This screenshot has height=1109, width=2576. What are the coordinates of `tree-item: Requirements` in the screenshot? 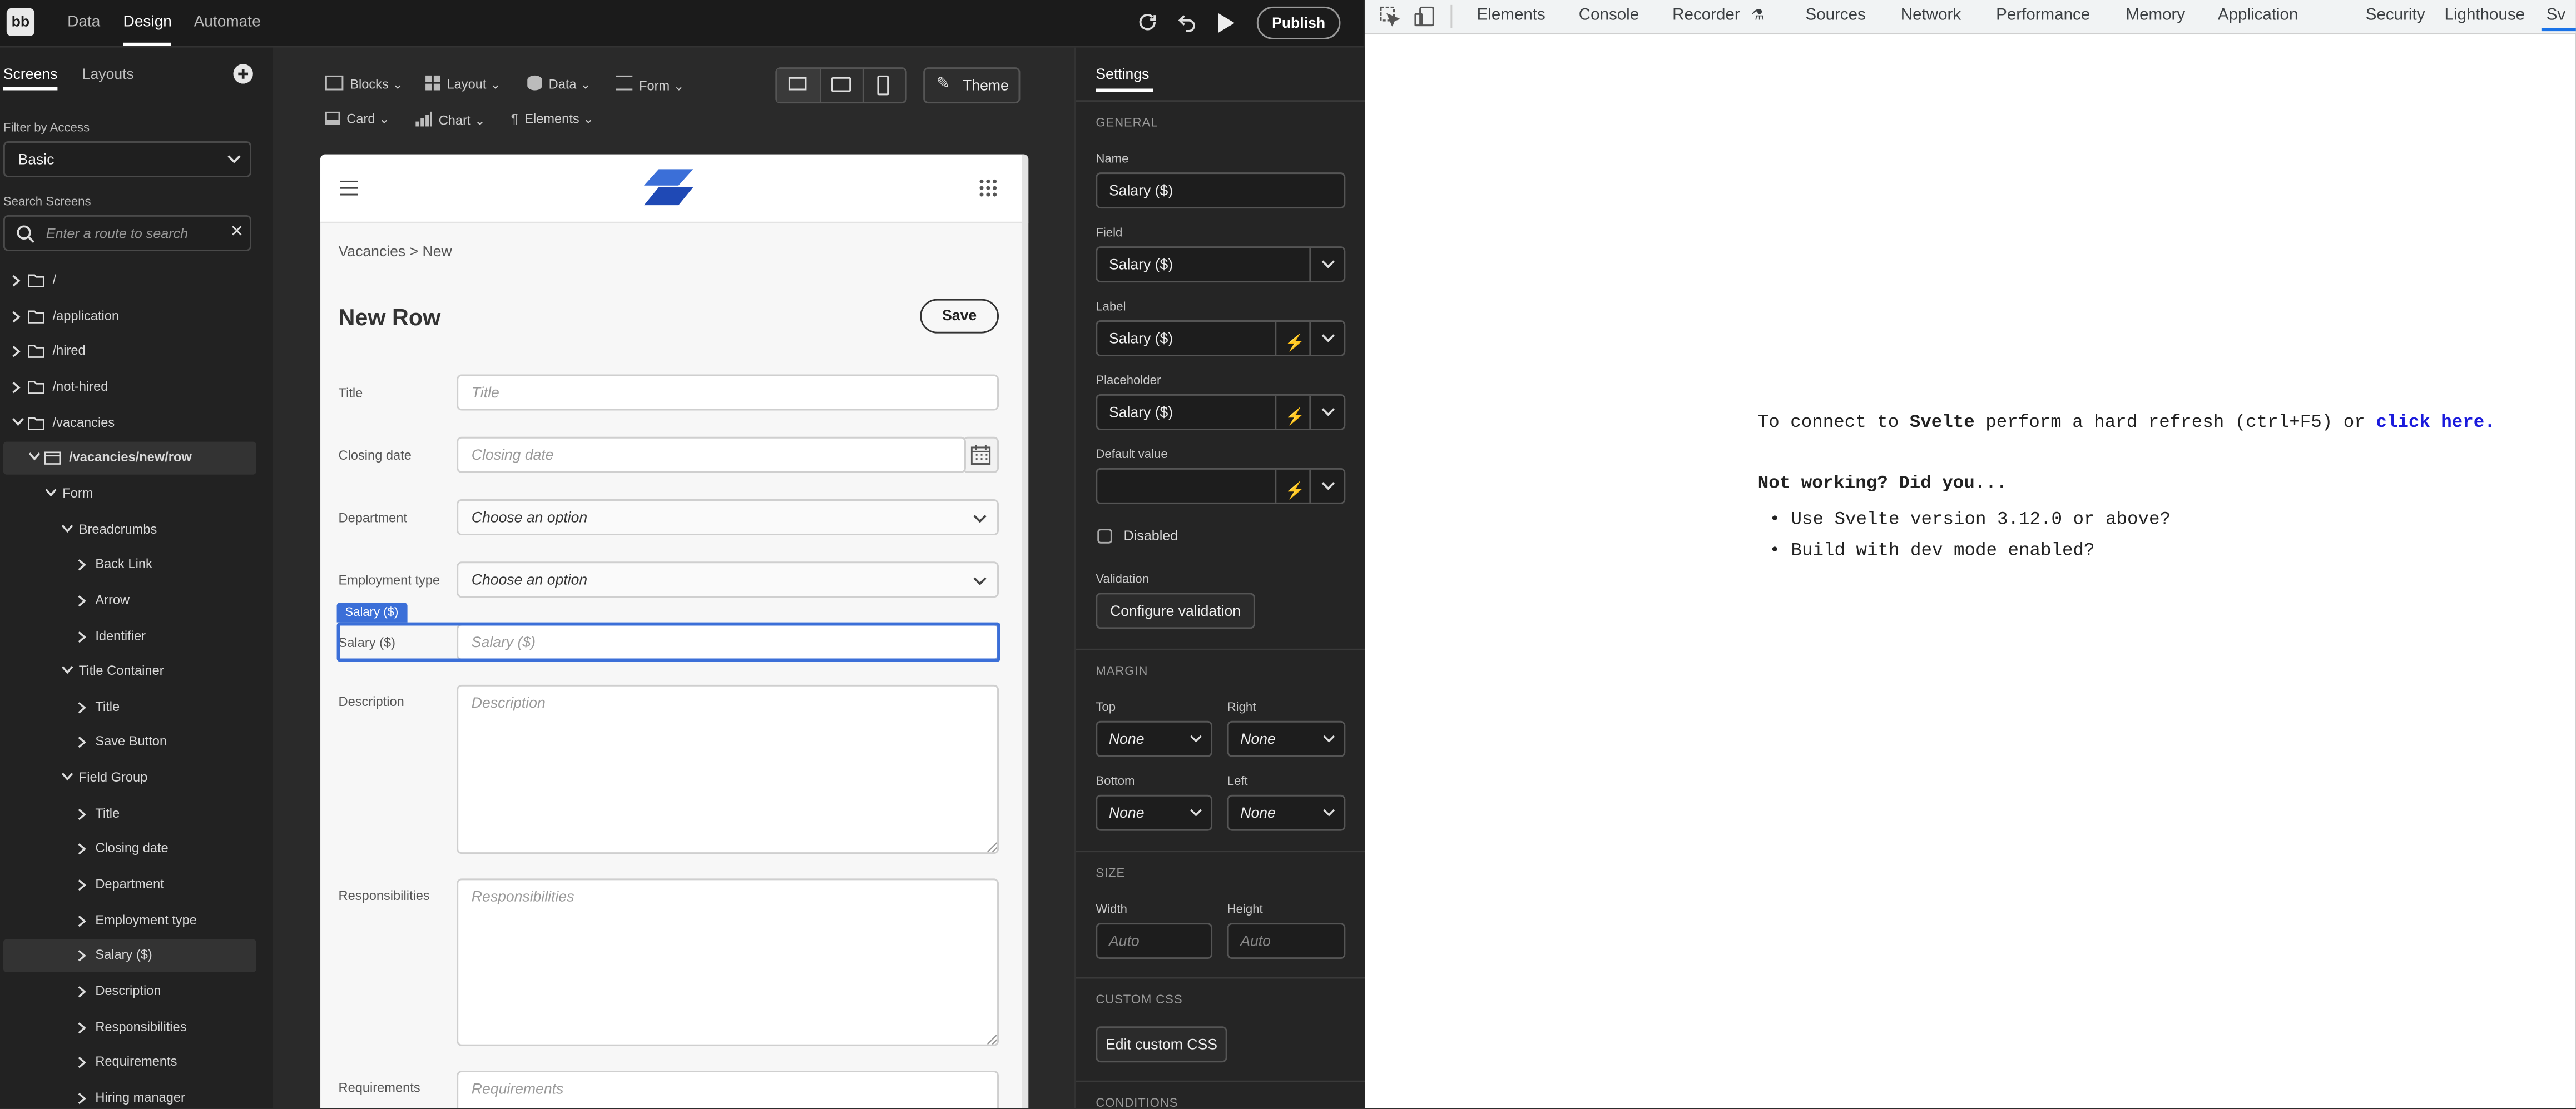 It's located at (129, 1063).